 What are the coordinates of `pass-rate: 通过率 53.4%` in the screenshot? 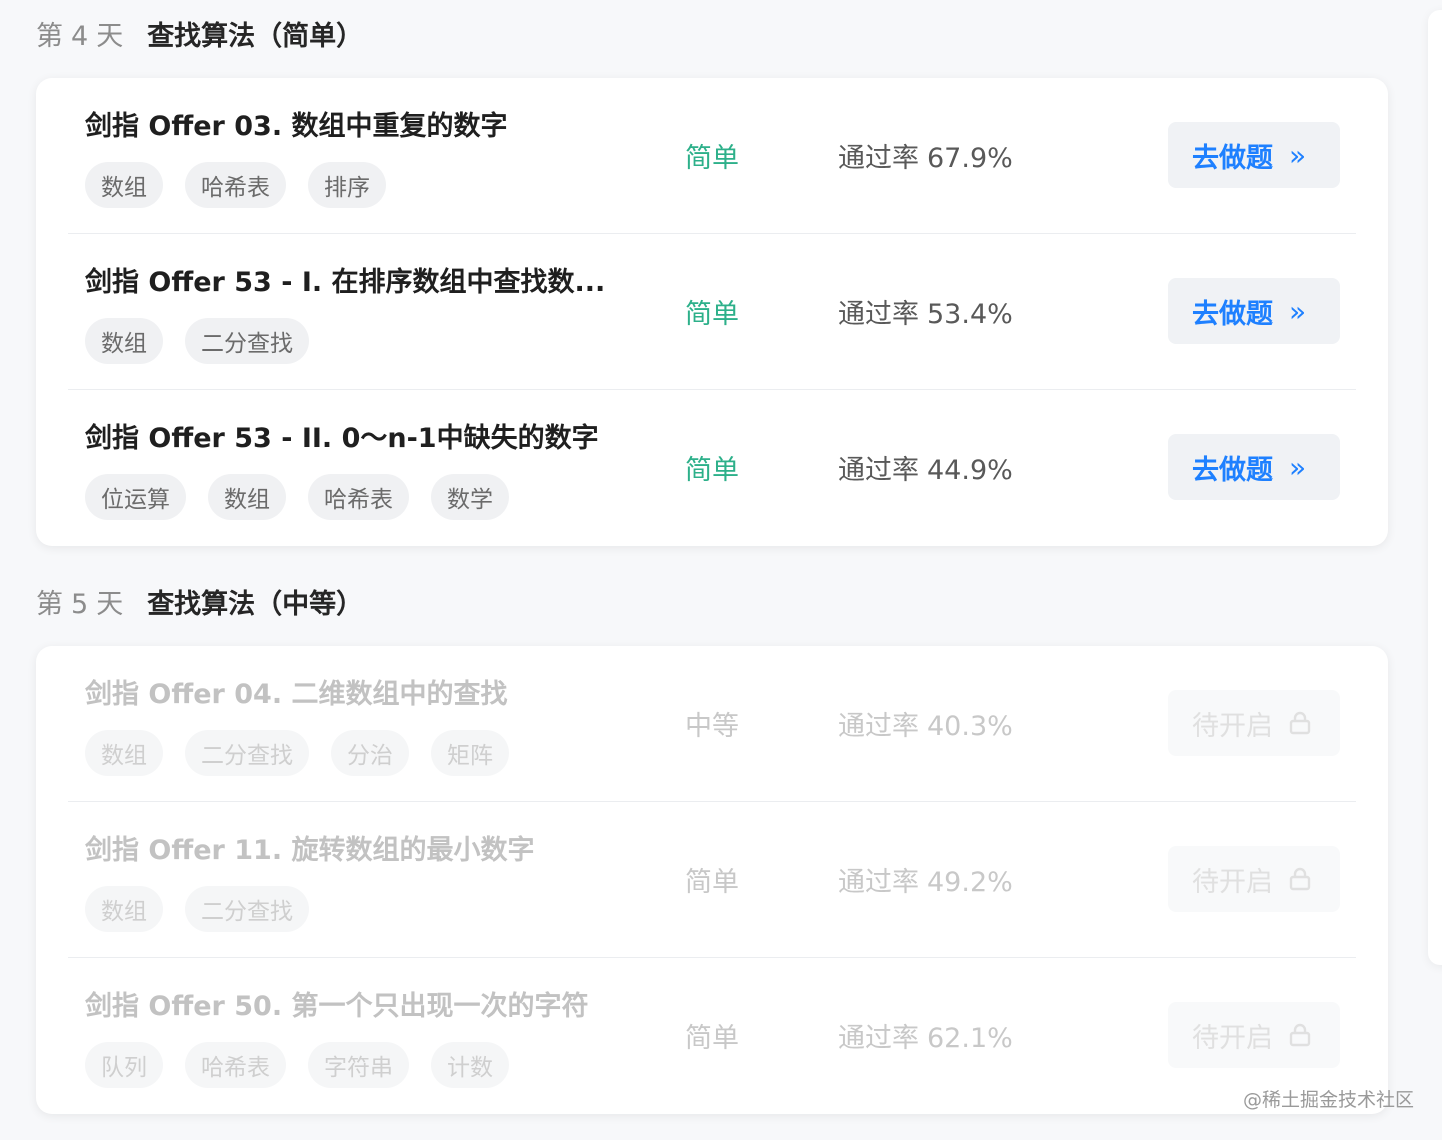 It's located at (925, 314).